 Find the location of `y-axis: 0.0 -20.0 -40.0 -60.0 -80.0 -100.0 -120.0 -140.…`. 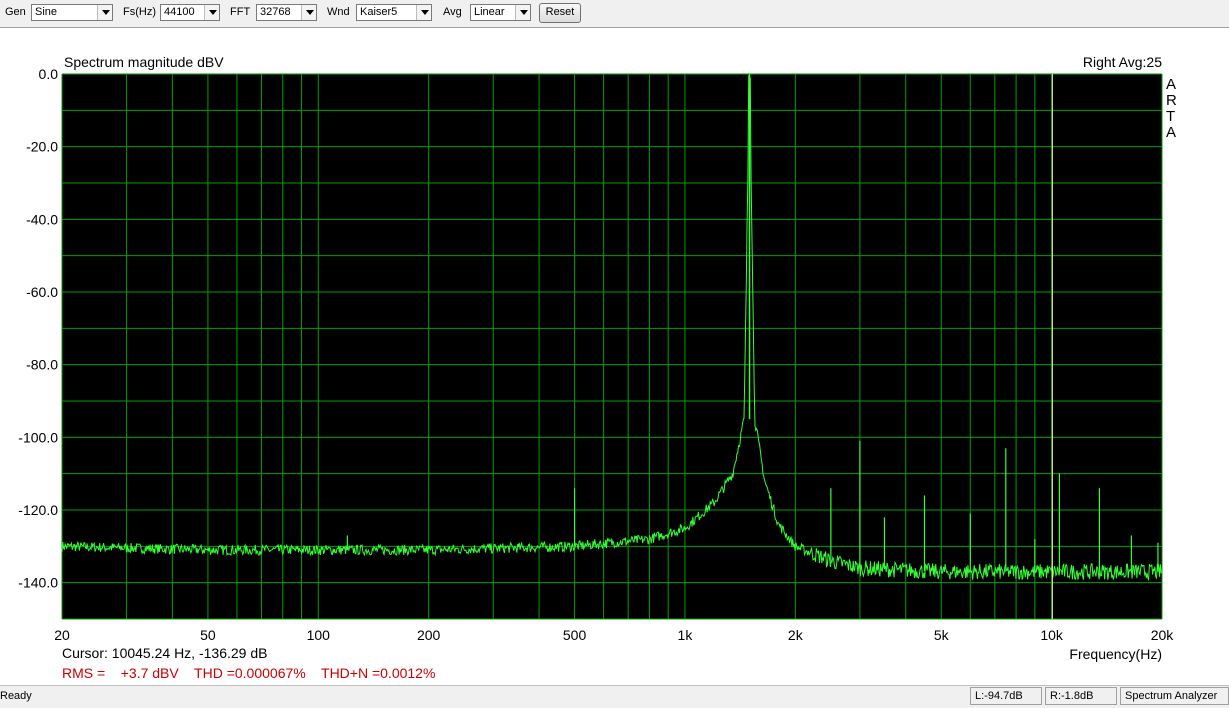

y-axis: 0.0 -20.0 -40.0 -60.0 -80.0 -100.0 -120.0 -140.… is located at coordinates (38, 328).